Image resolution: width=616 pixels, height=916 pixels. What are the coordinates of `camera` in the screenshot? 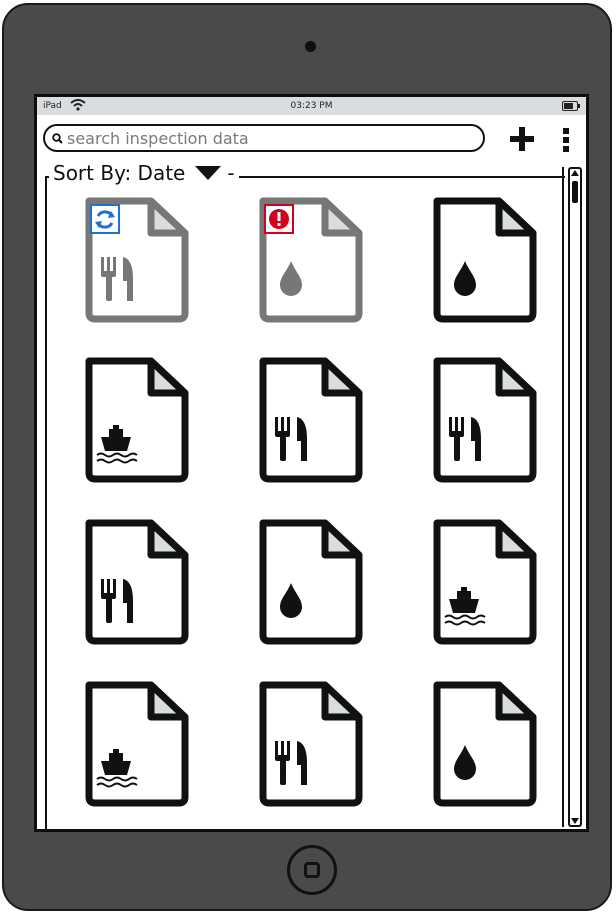 It's located at (310, 46).